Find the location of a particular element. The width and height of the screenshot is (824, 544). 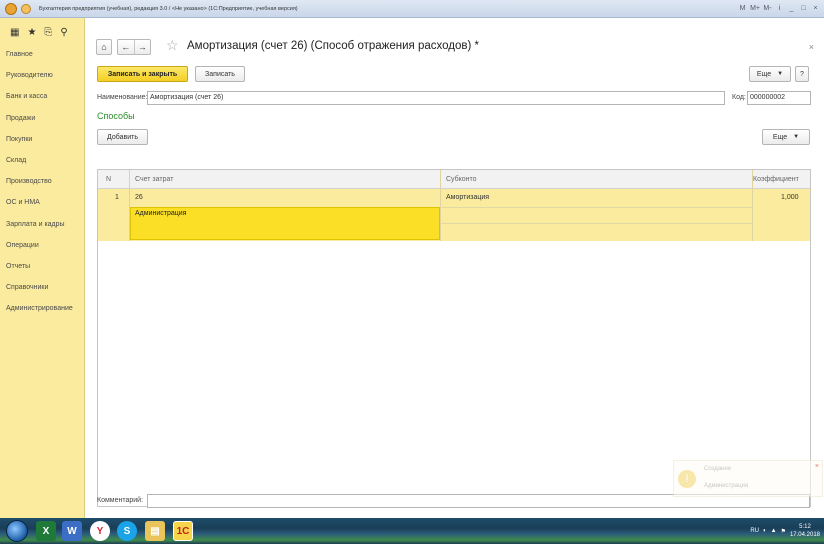

menu-grid-icon: ▦ is located at coordinates (14, 32).